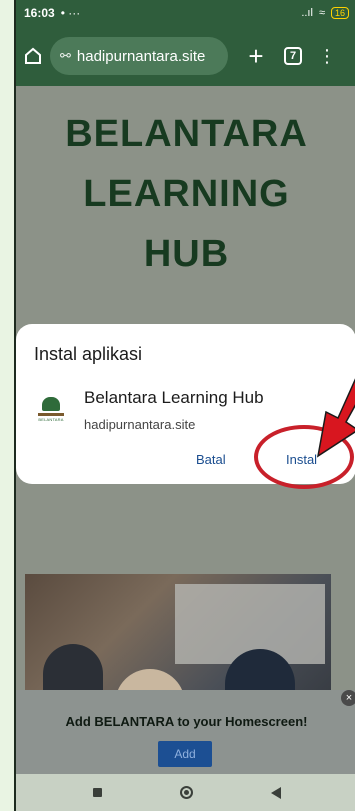 This screenshot has width=355, height=811. I want to click on home-nav-icon, so click(186, 792).